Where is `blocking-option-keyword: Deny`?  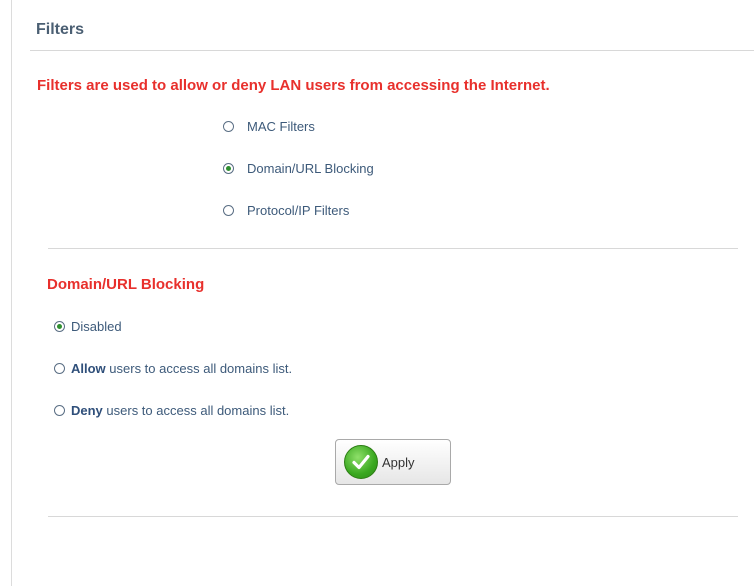
blocking-option-keyword: Deny is located at coordinates (87, 410).